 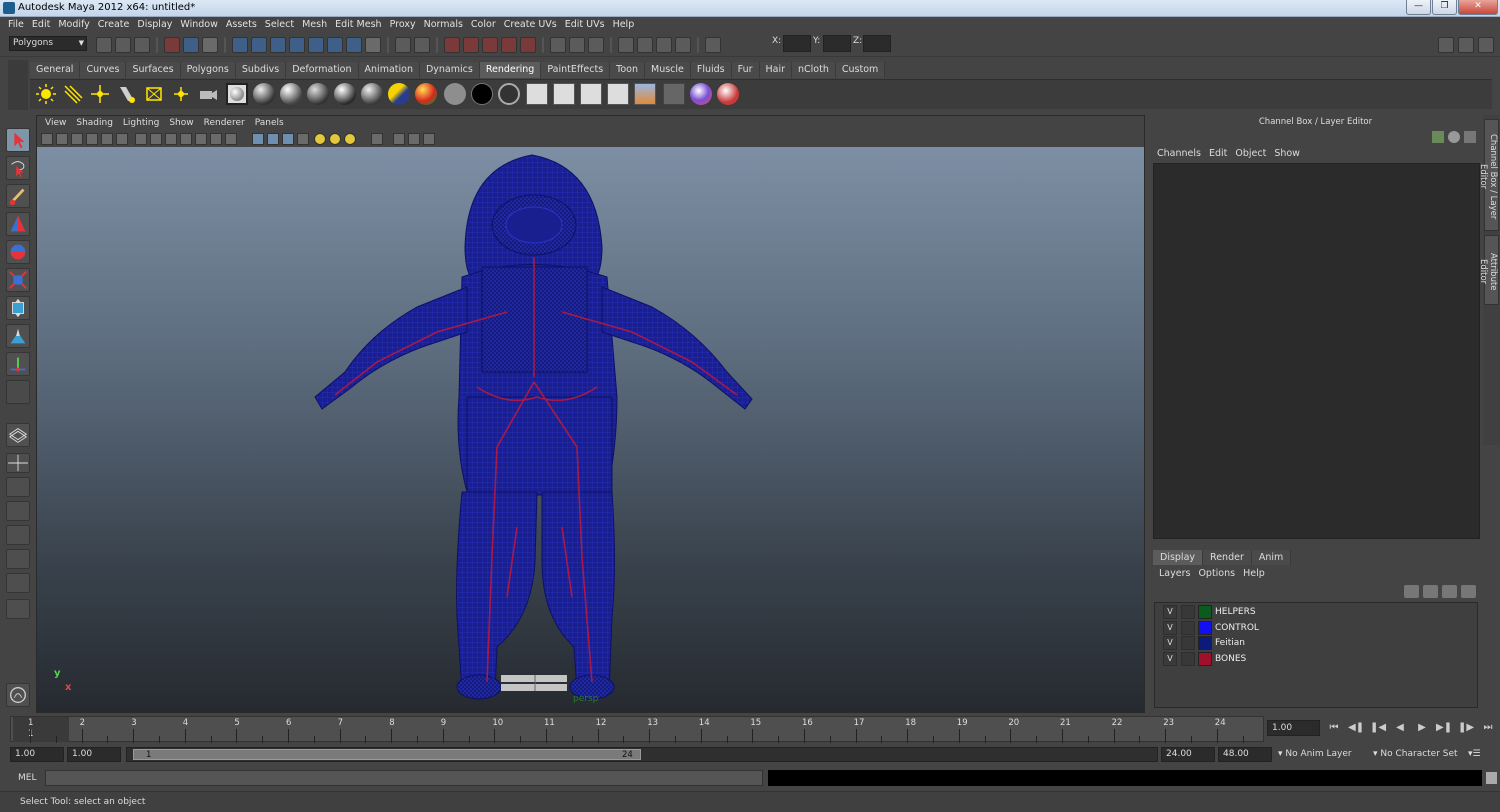 What do you see at coordinates (55, 70) in the screenshot?
I see `shelf-tab-general: General` at bounding box center [55, 70].